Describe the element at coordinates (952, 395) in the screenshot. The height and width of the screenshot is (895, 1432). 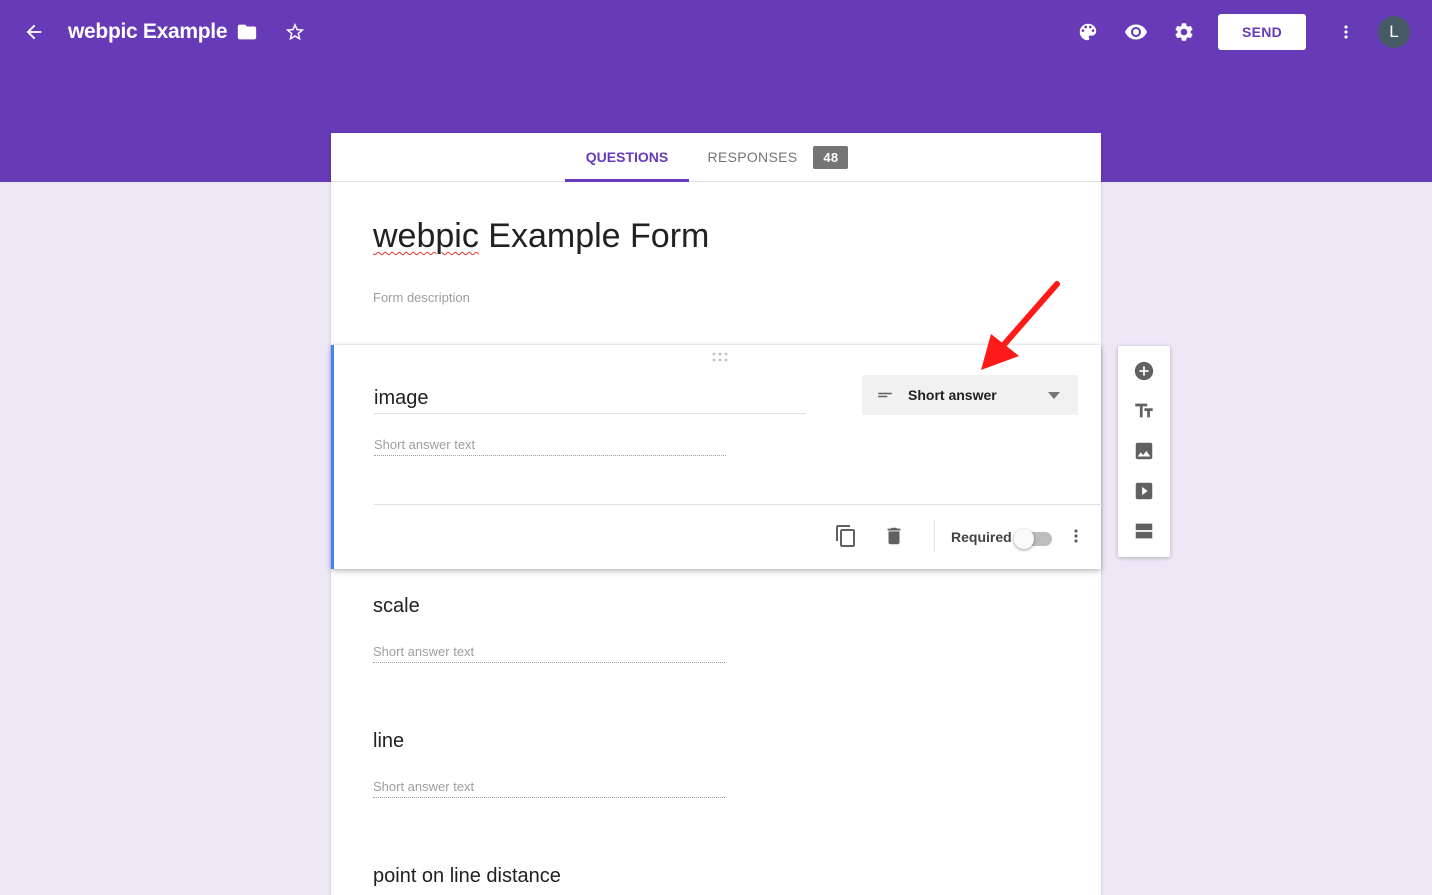
I see `question-type-label: Short answer` at that location.